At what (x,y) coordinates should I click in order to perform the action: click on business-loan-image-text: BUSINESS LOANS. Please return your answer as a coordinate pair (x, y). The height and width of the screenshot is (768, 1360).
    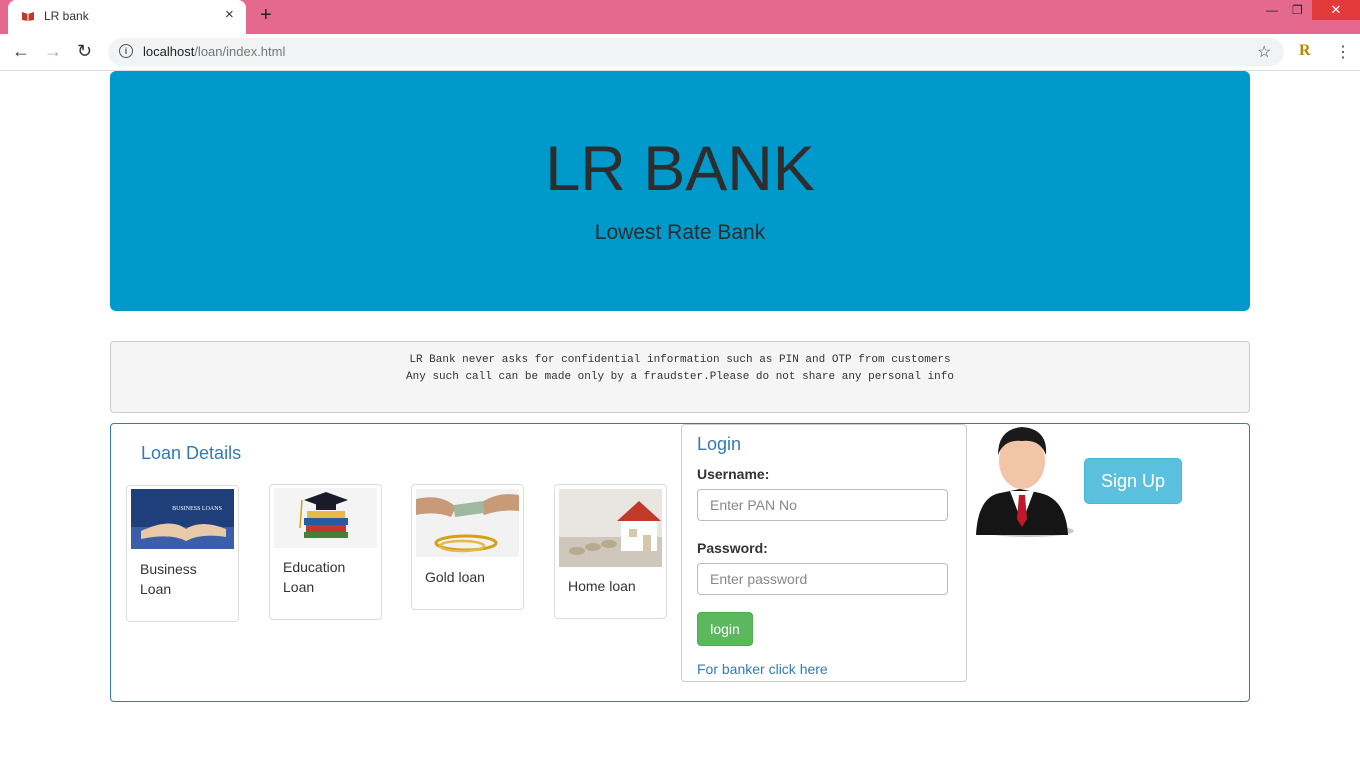
    Looking at the image, I should click on (197, 509).